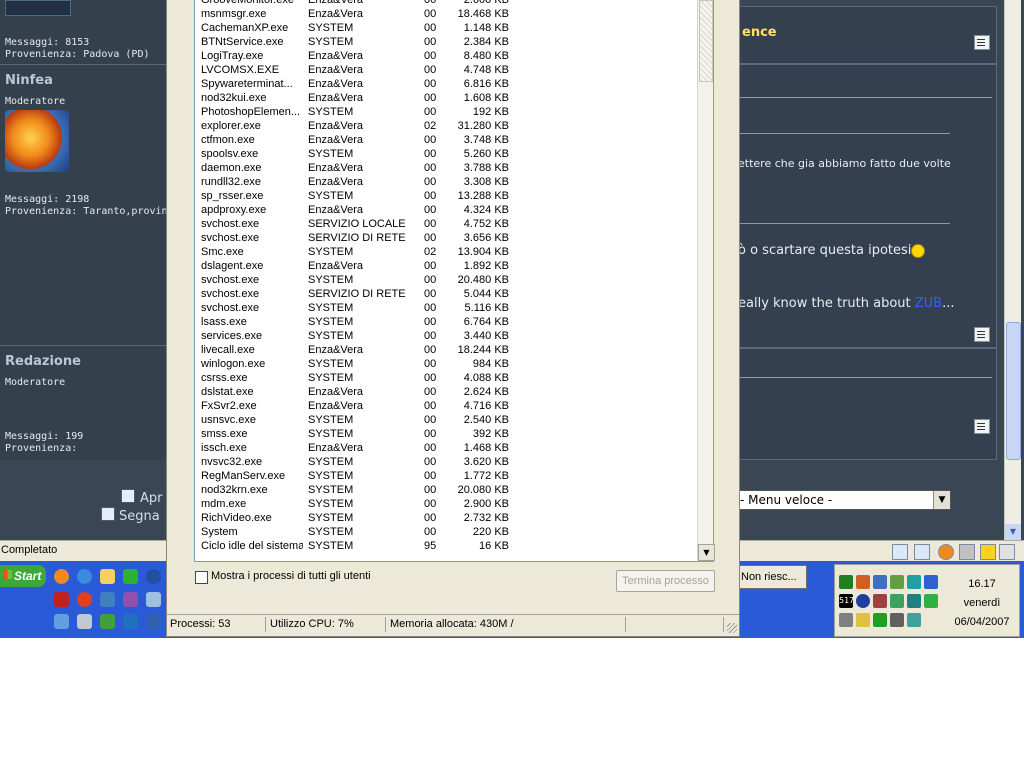 The image size is (1024, 768). What do you see at coordinates (445, 4) in the screenshot?
I see `process-row: GrooveMonitor.exe Enza&Vera 00 2.600 KB` at bounding box center [445, 4].